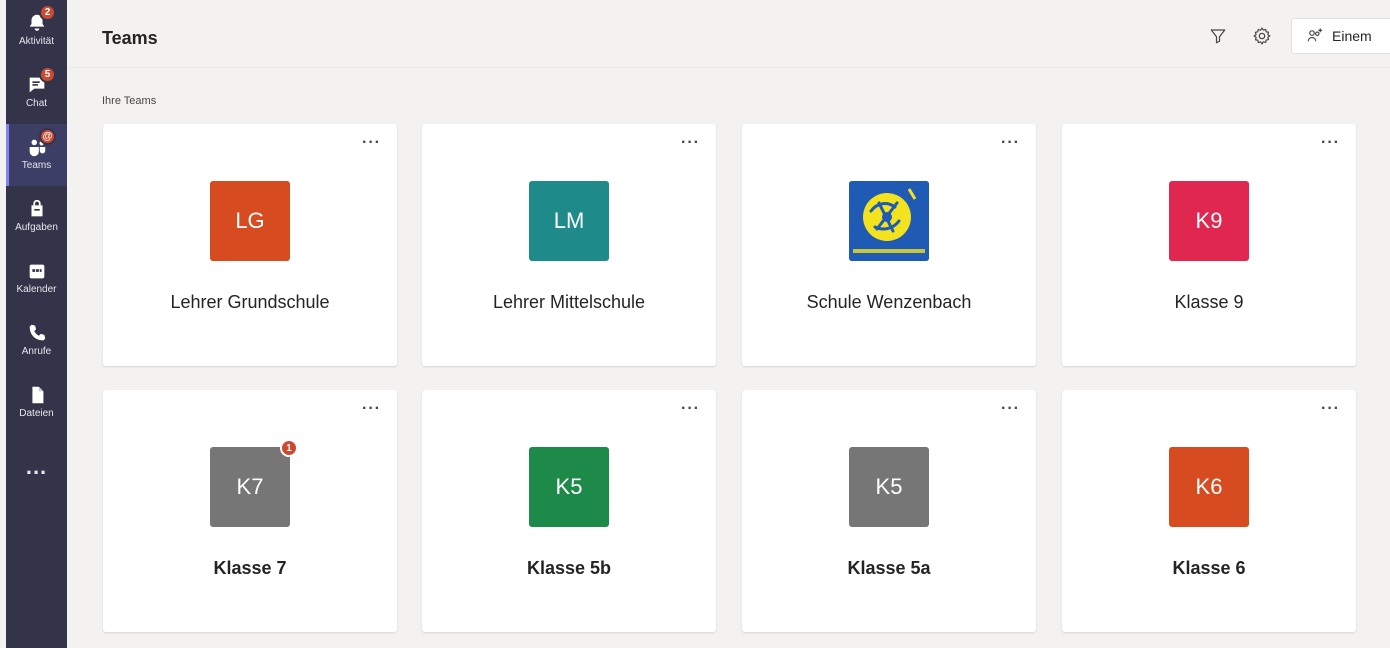 The image size is (1390, 648). Describe the element at coordinates (36, 351) in the screenshot. I see `rail-label-calls: Anrufe` at that location.